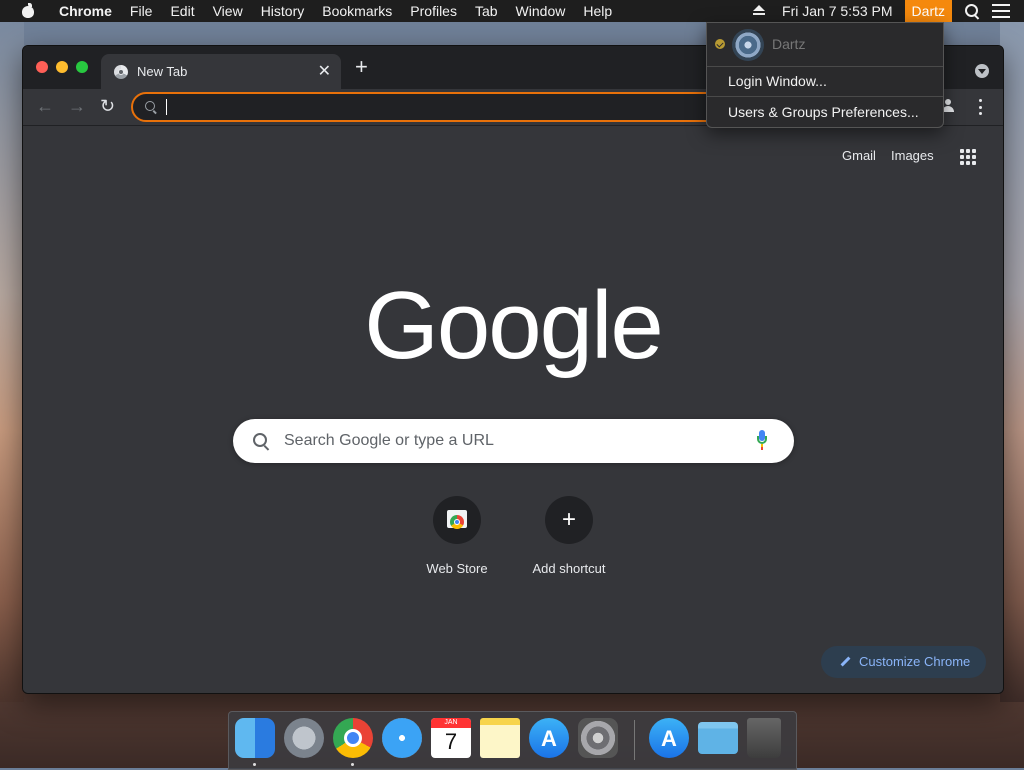  What do you see at coordinates (45, 106) in the screenshot?
I see `back-arrow-icon: ←` at bounding box center [45, 106].